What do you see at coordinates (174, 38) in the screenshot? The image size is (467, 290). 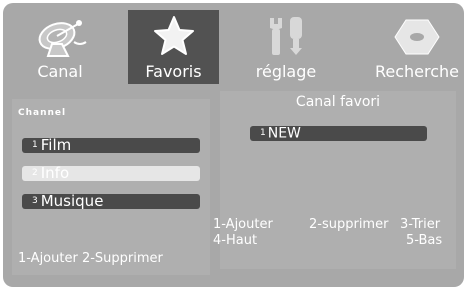 I see `star-icon` at bounding box center [174, 38].